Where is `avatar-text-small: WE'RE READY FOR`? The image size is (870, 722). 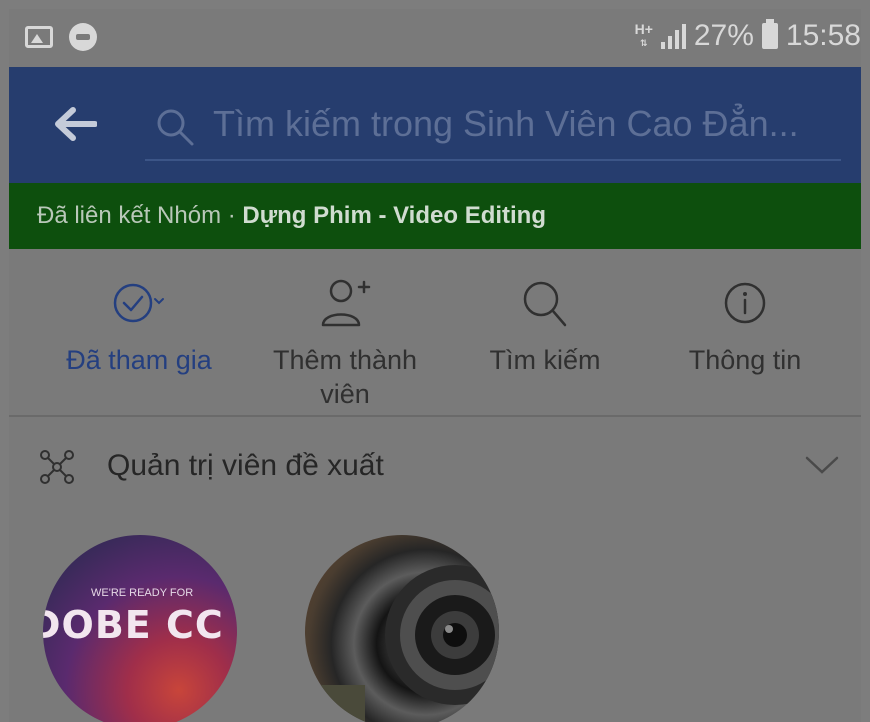 avatar-text-small: WE'RE READY FOR is located at coordinates (142, 593).